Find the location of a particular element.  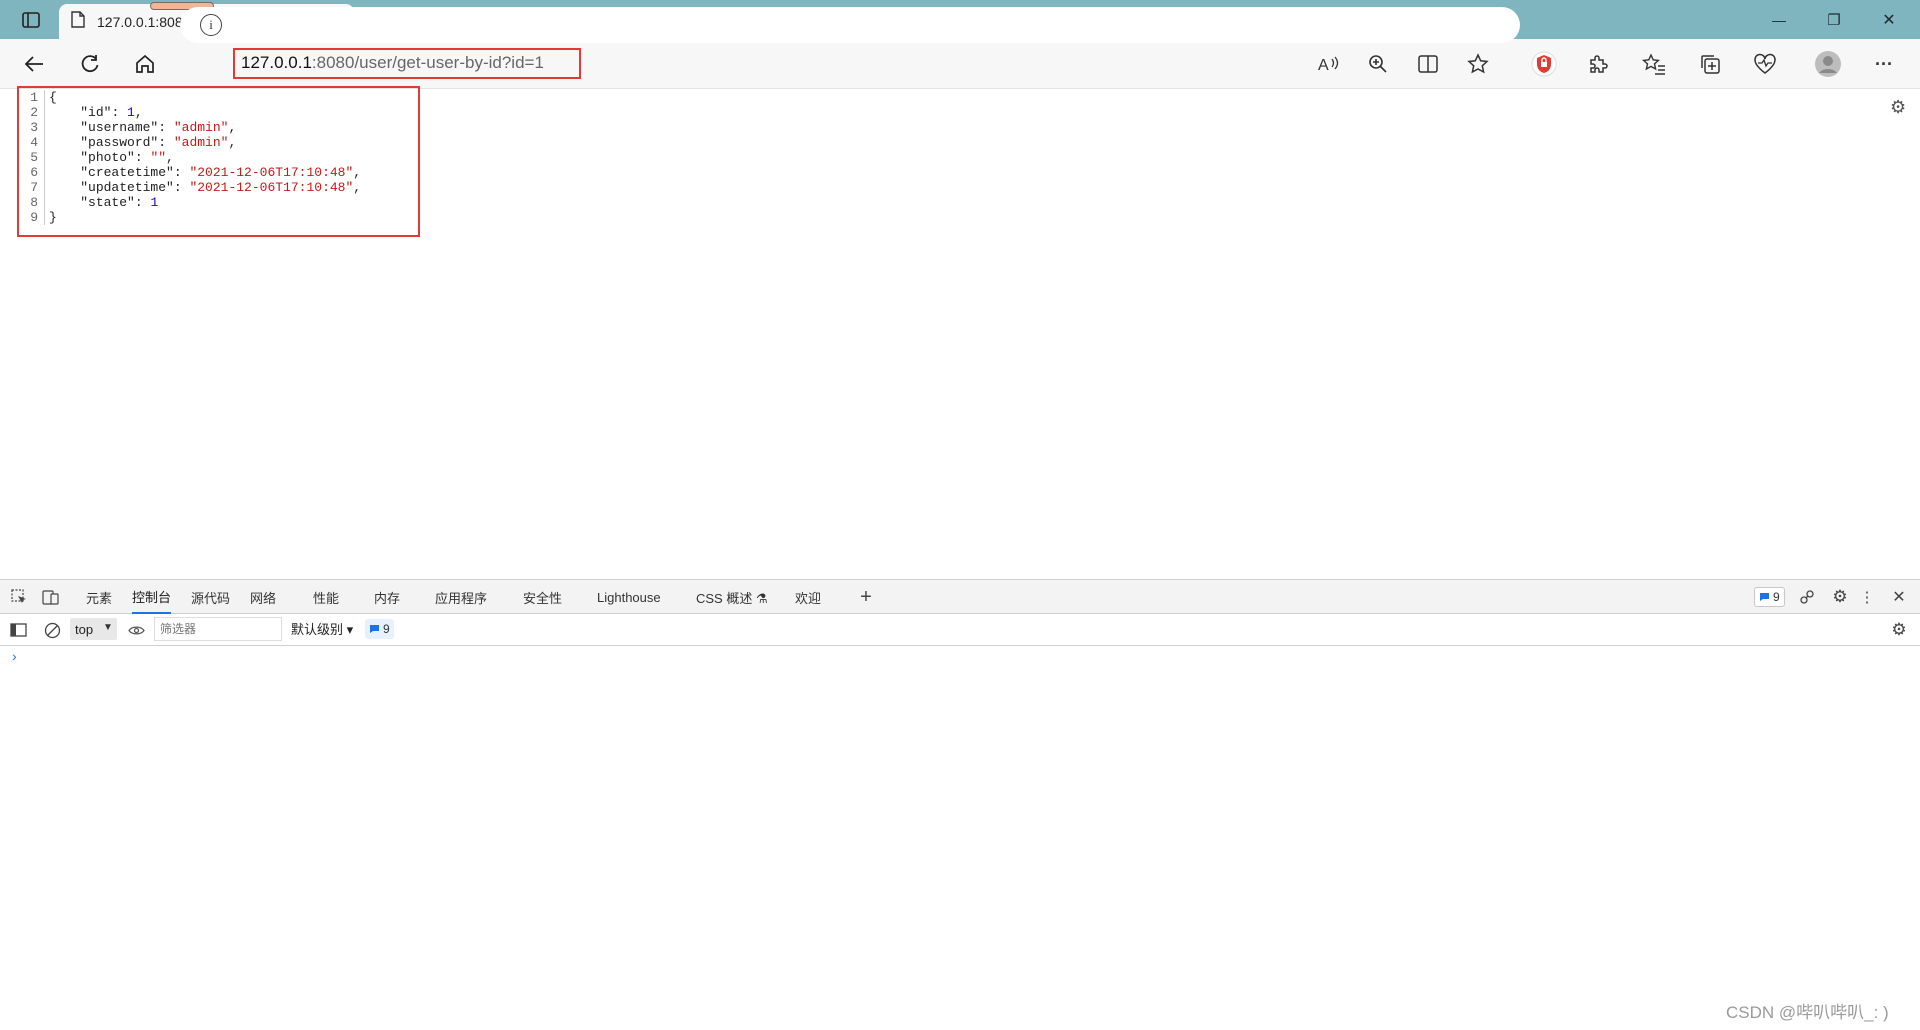

console-settings-icon: ⚙ is located at coordinates (1899, 630).